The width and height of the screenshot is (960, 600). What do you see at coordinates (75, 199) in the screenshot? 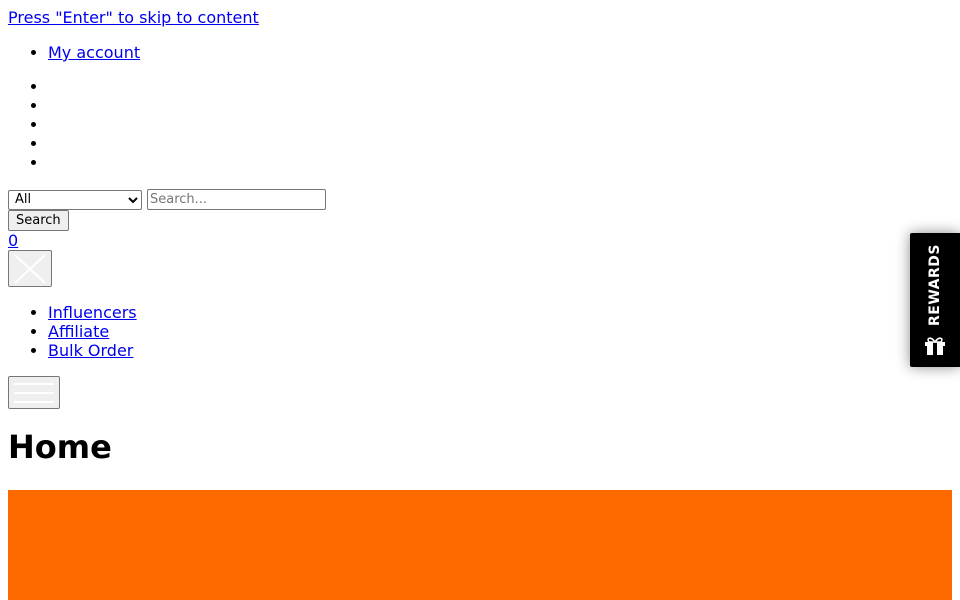
I see `category-select: All` at bounding box center [75, 199].